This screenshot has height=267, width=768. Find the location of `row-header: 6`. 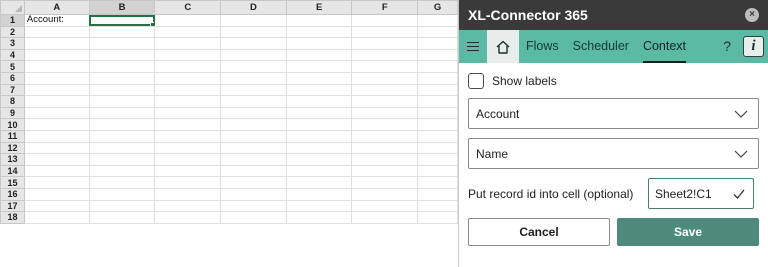

row-header: 6 is located at coordinates (12, 78).